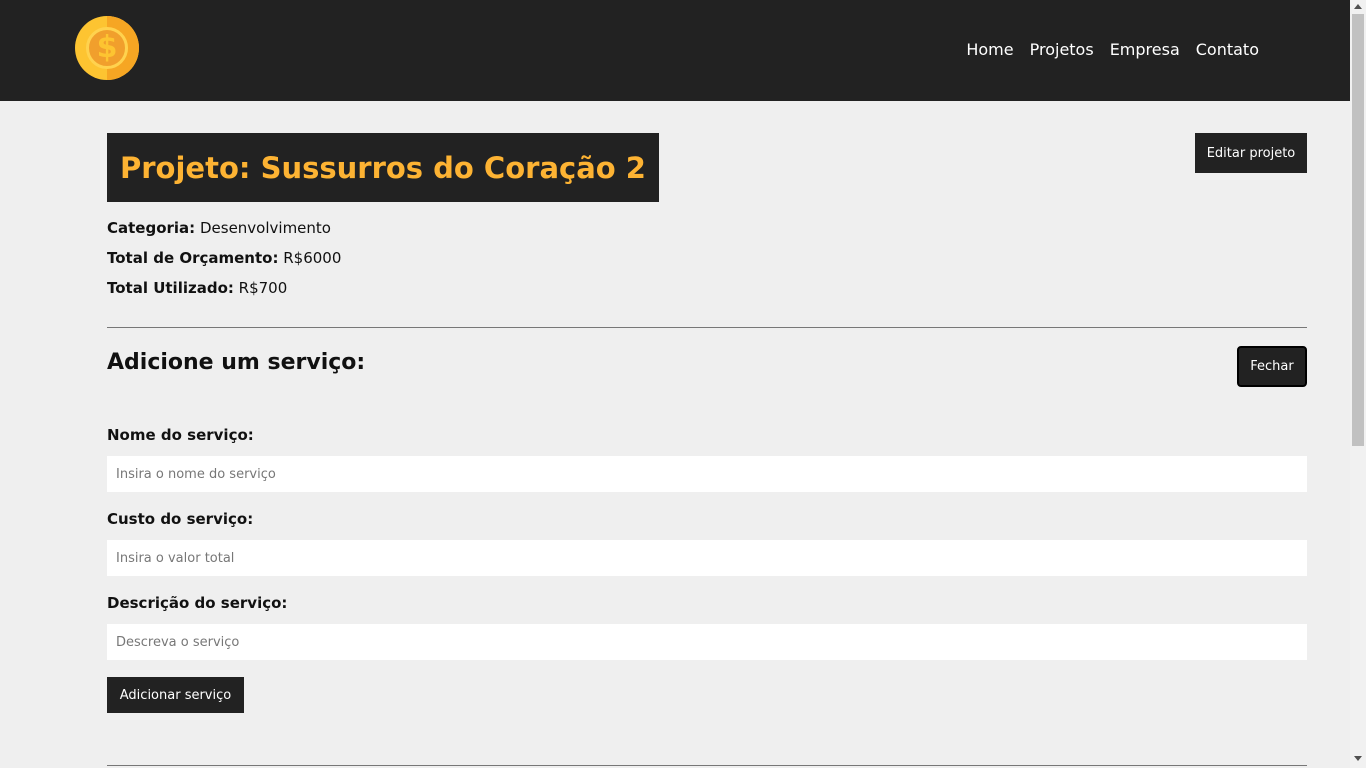  Describe the element at coordinates (170, 288) in the screenshot. I see `used-label: Total Utilizado:` at that location.